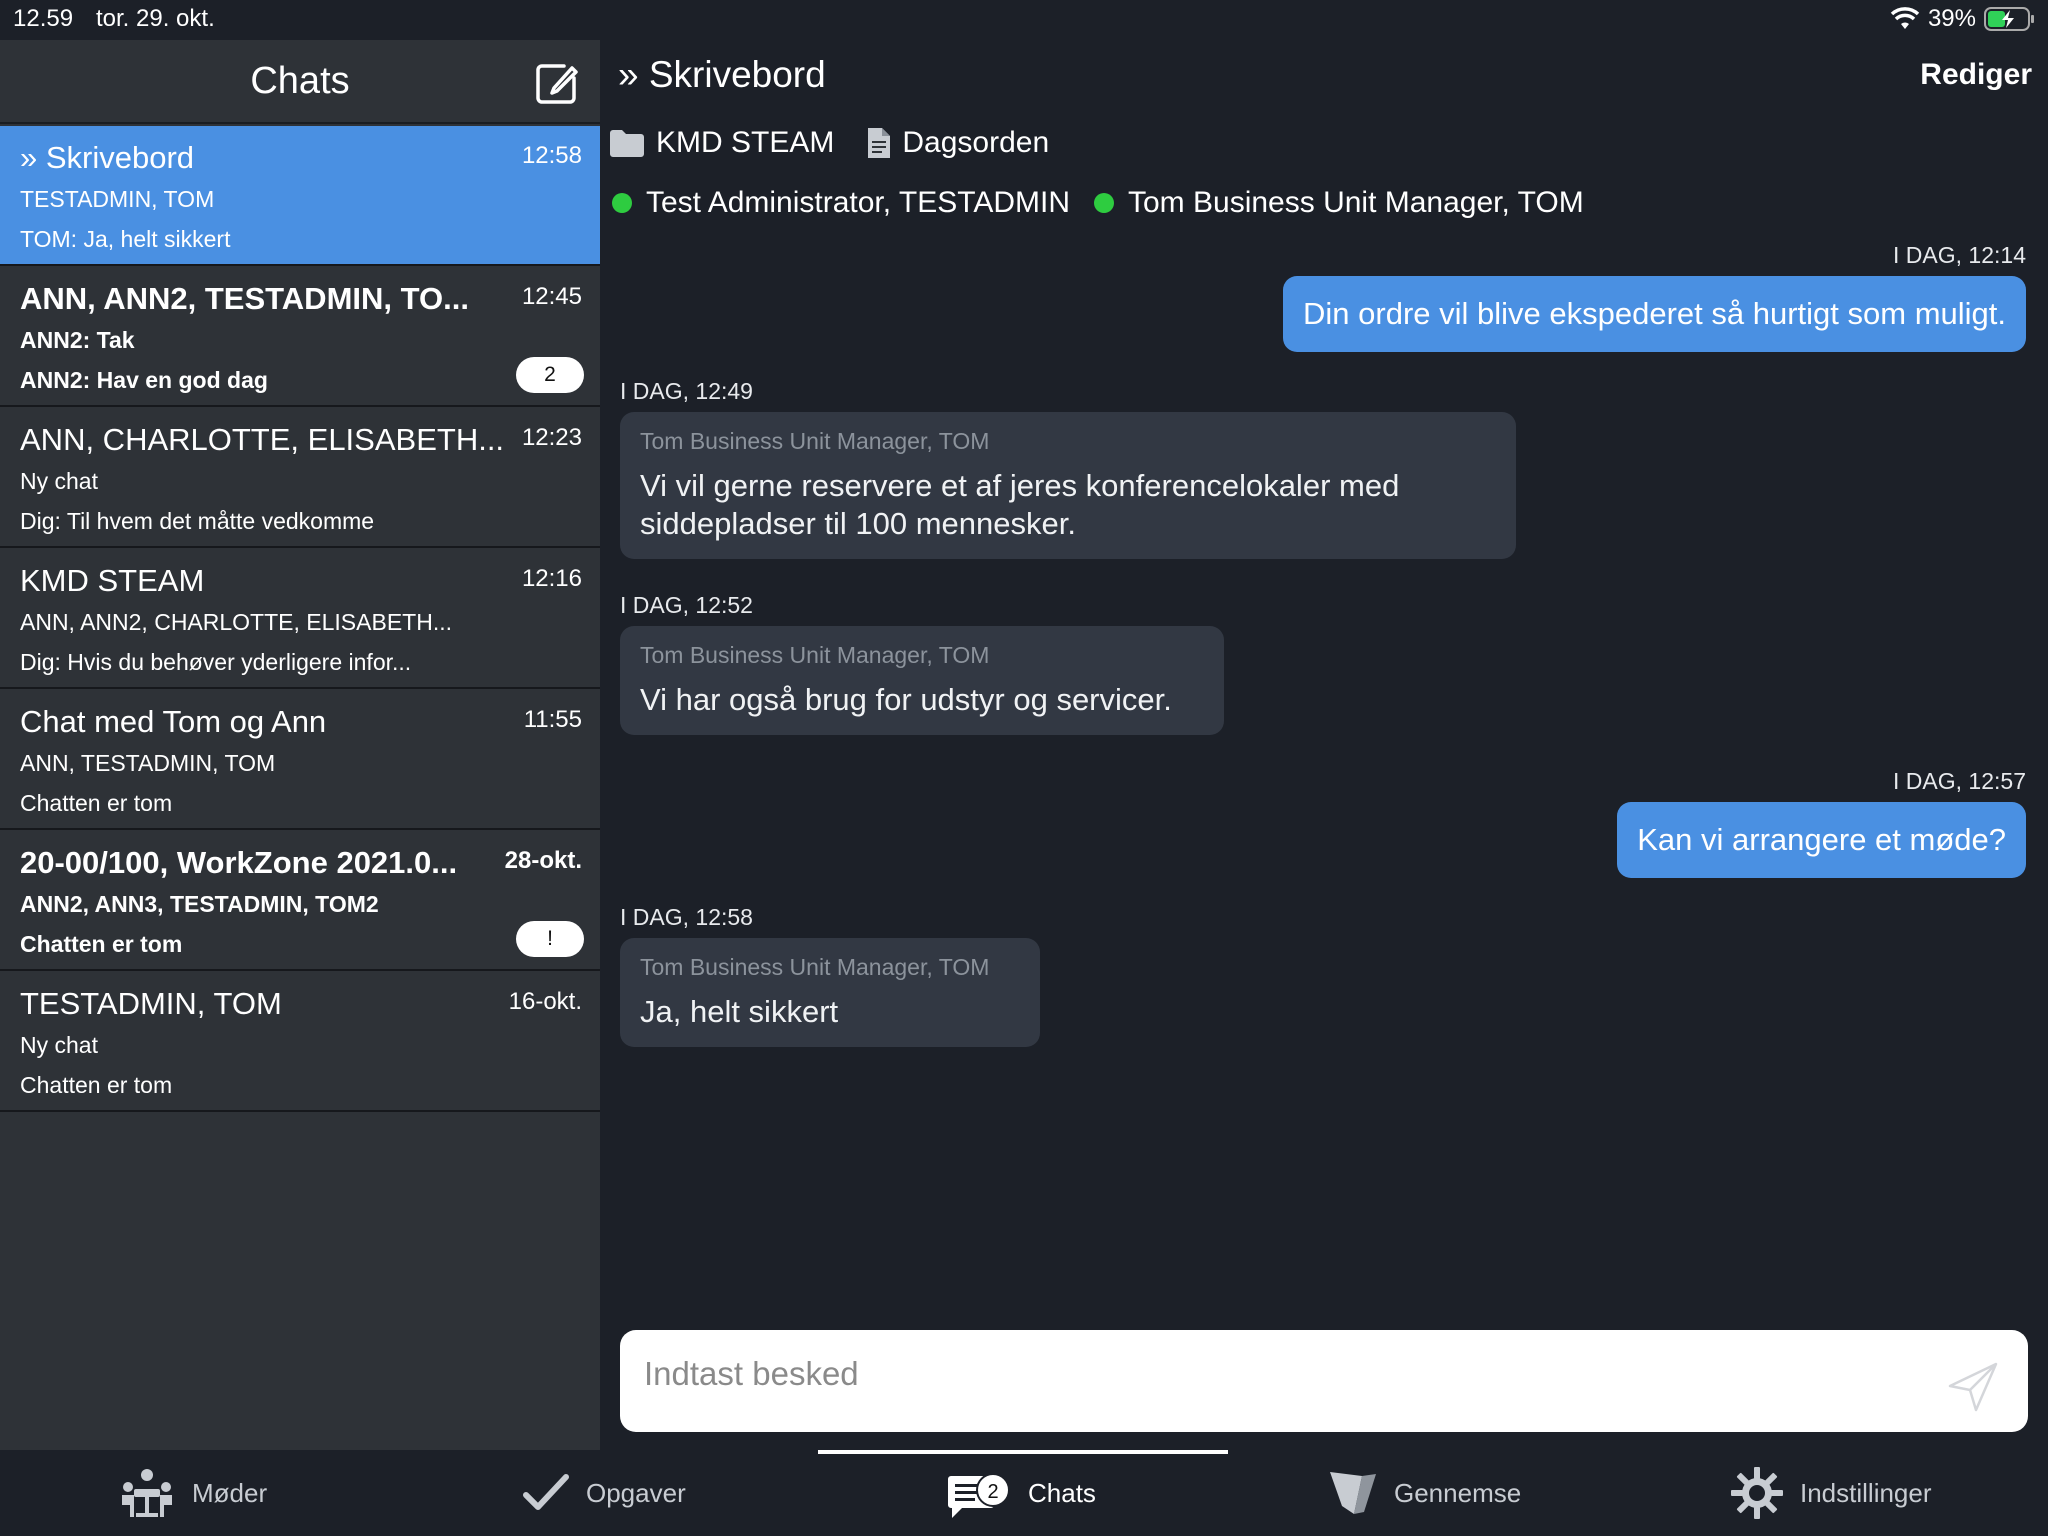  I want to click on chat-last-message: ANN2: Hav en god dag, so click(144, 380).